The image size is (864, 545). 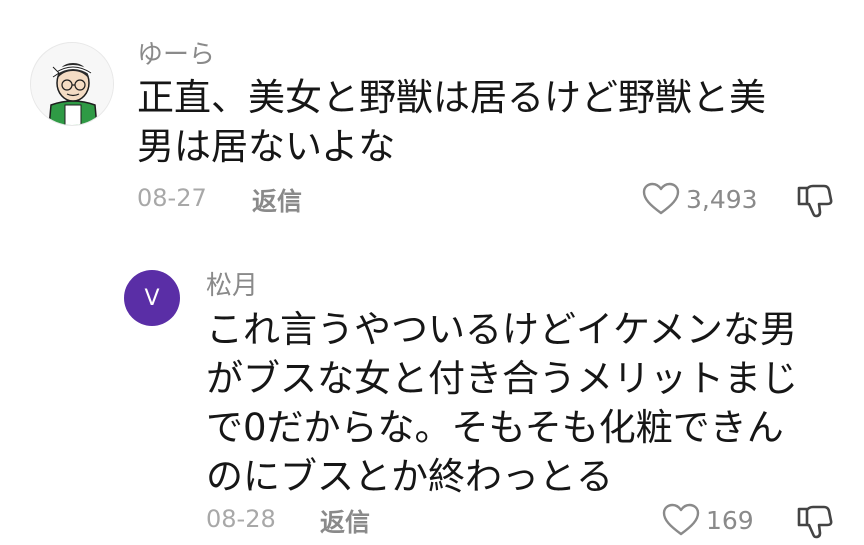 I want to click on like-count: 169, so click(x=730, y=520).